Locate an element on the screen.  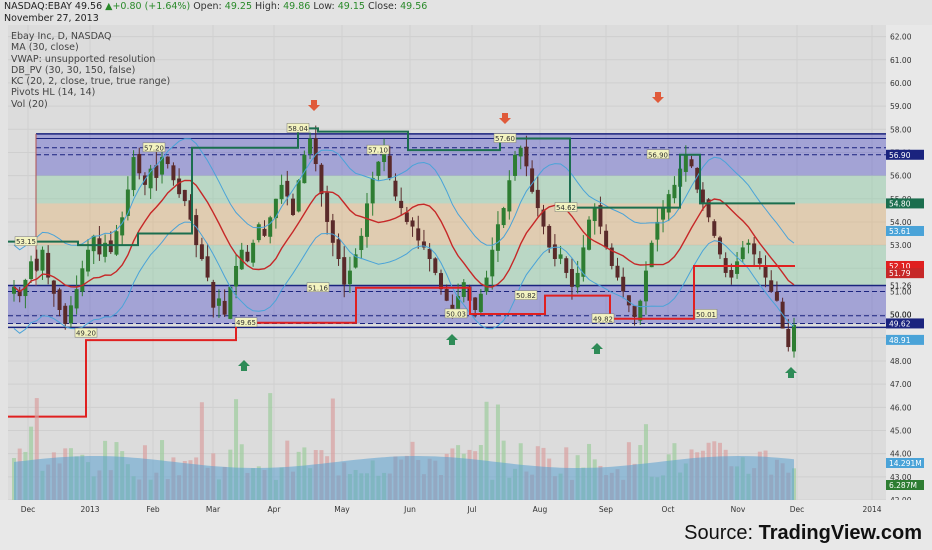
pivot-label: 50.82 is located at coordinates (526, 296).